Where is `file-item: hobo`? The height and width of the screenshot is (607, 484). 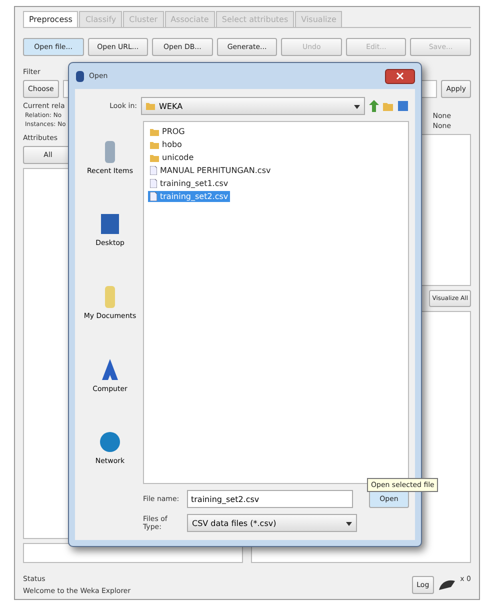
file-item: hobo is located at coordinates (166, 144).